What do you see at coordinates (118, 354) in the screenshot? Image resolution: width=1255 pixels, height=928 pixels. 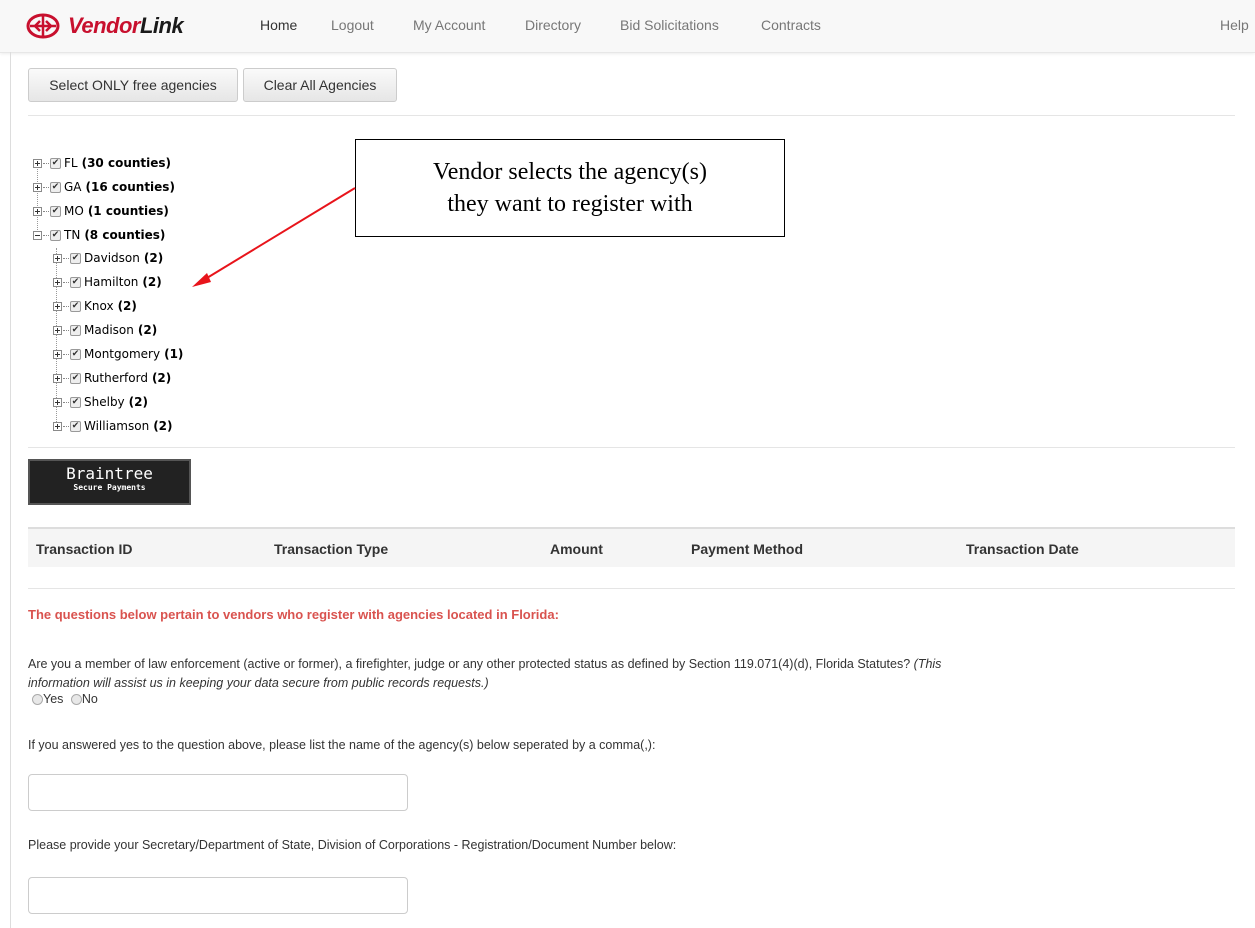 I see `tree-county-montgomery: ✔ Montgomery (1)` at bounding box center [118, 354].